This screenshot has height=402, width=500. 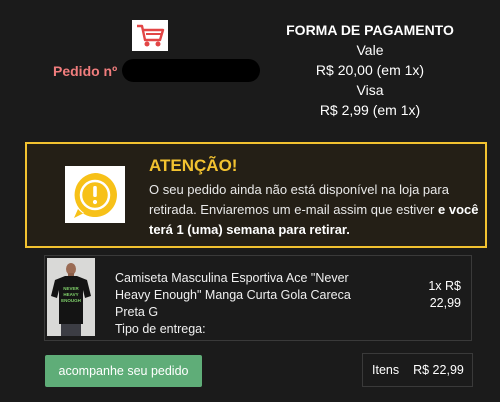 I want to click on payment-title: FORMA DE PAGAMENTO, so click(x=370, y=30).